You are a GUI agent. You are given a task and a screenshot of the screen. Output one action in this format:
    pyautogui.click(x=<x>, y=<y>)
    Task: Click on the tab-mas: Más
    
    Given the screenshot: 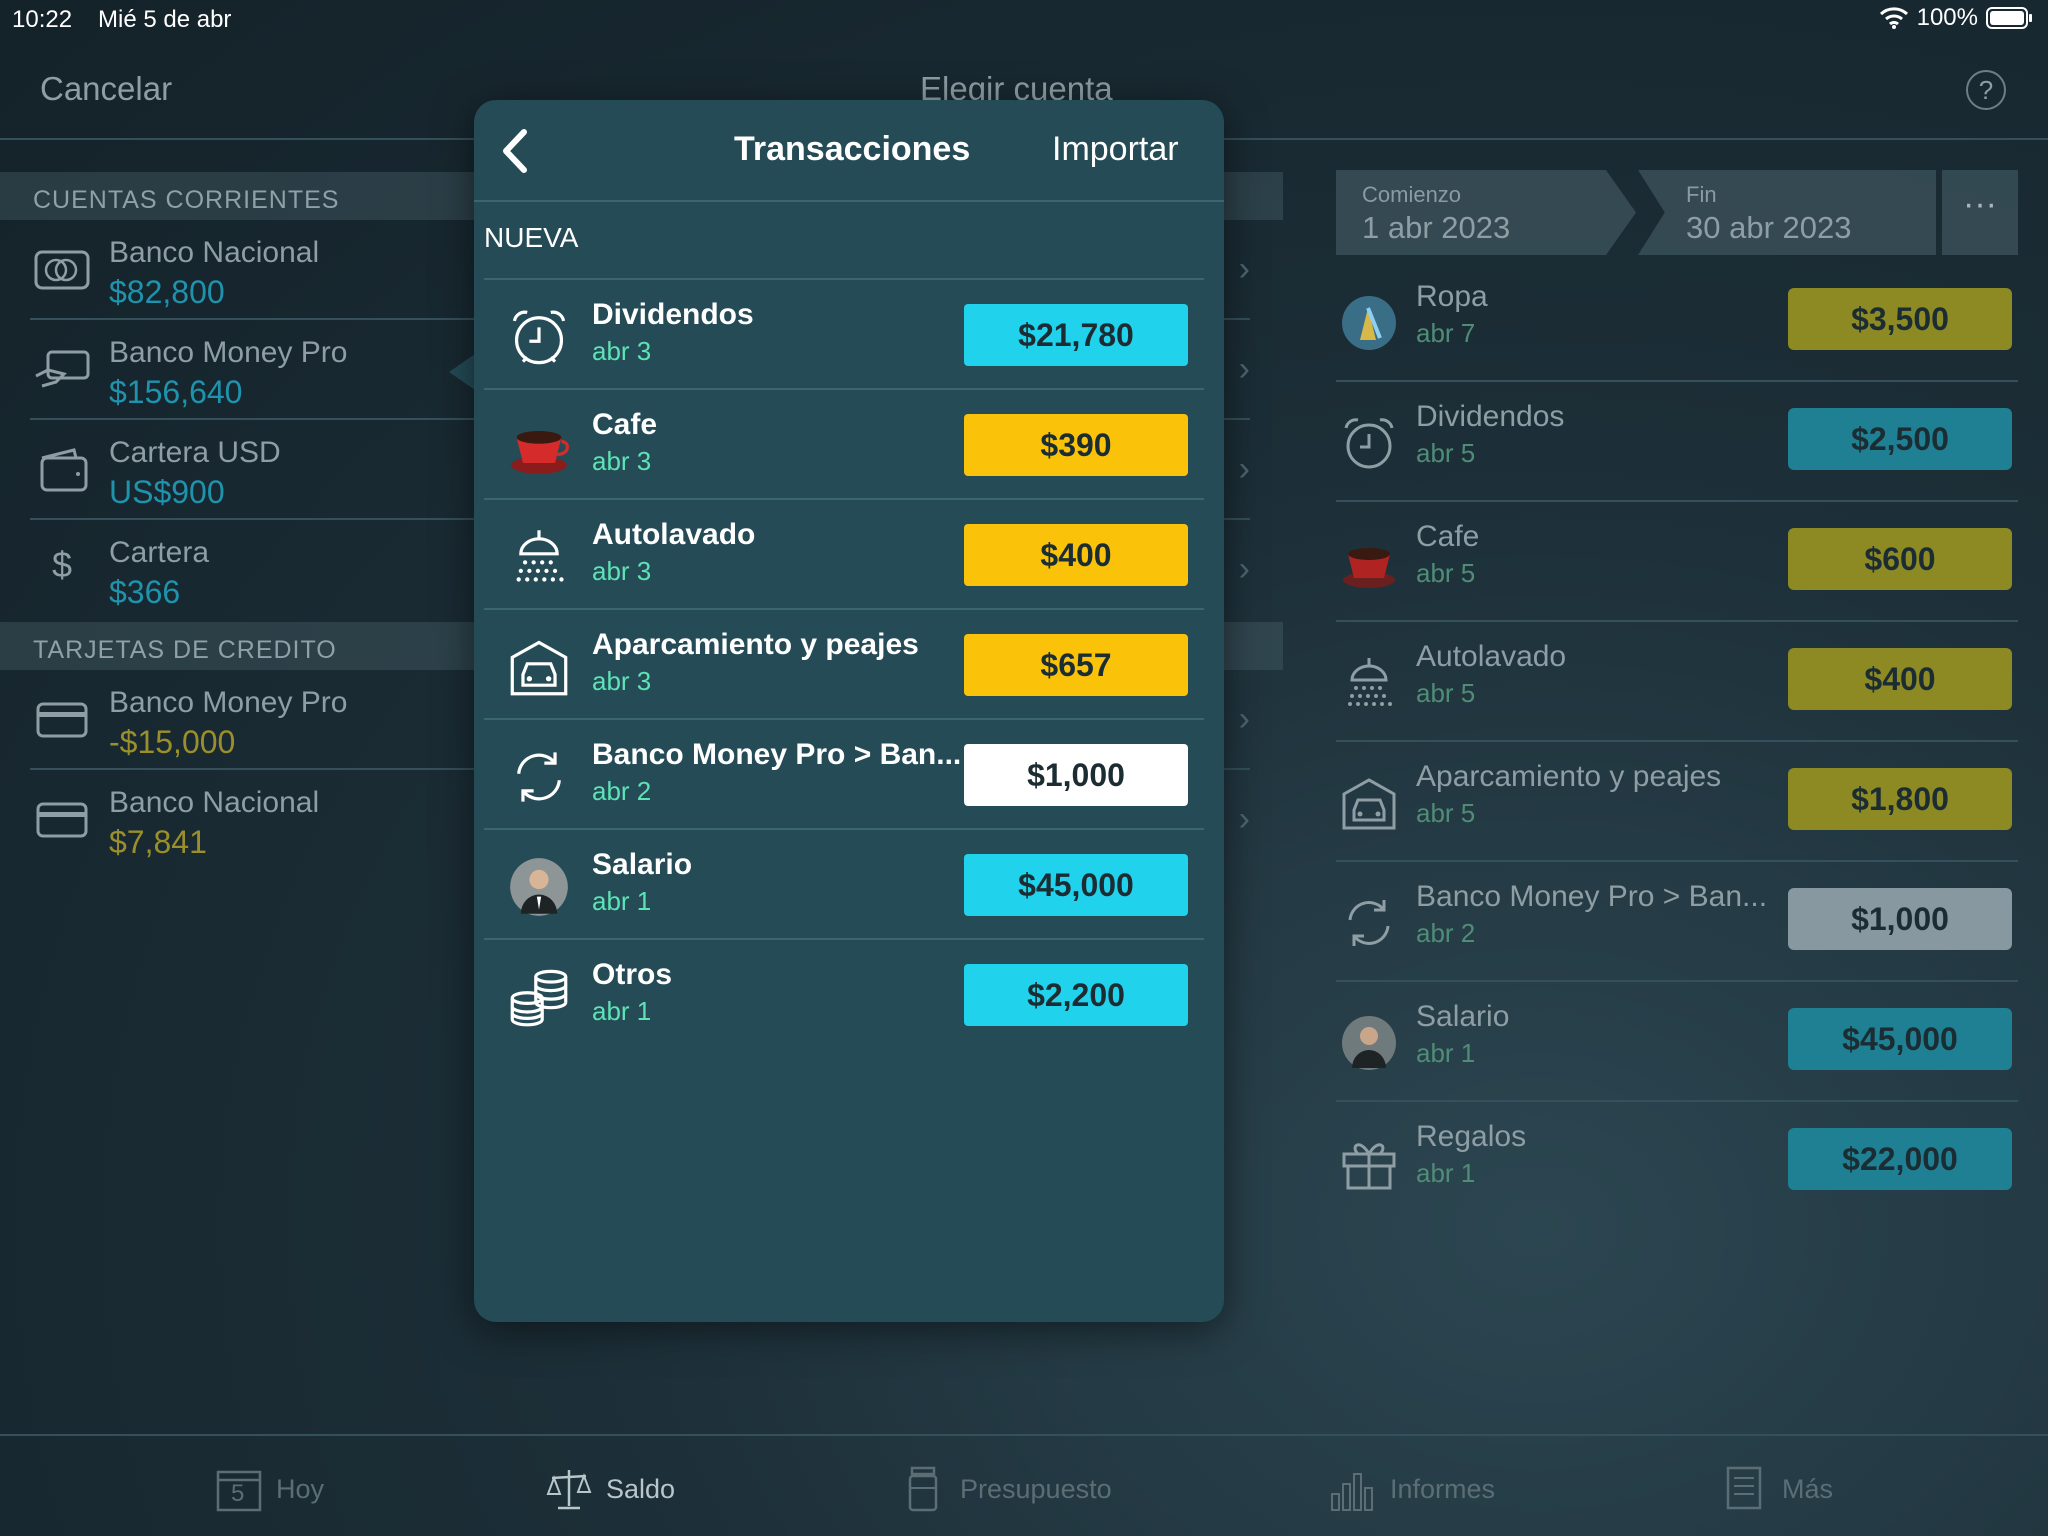 What is the action you would take?
    pyautogui.click(x=1777, y=1489)
    